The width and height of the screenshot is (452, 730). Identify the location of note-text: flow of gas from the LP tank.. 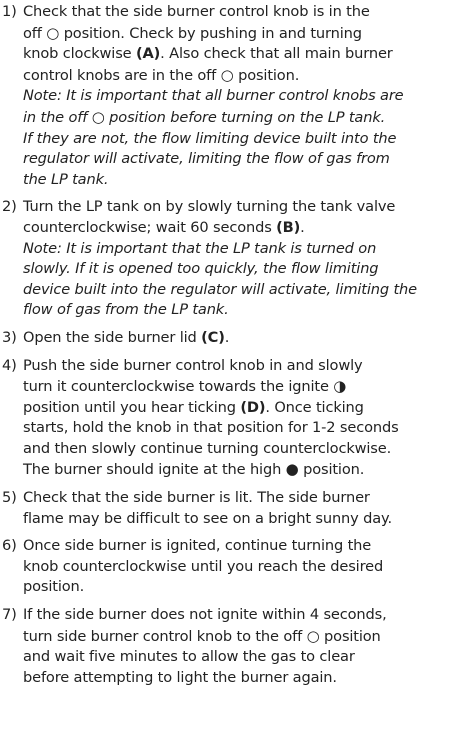
(126, 310).